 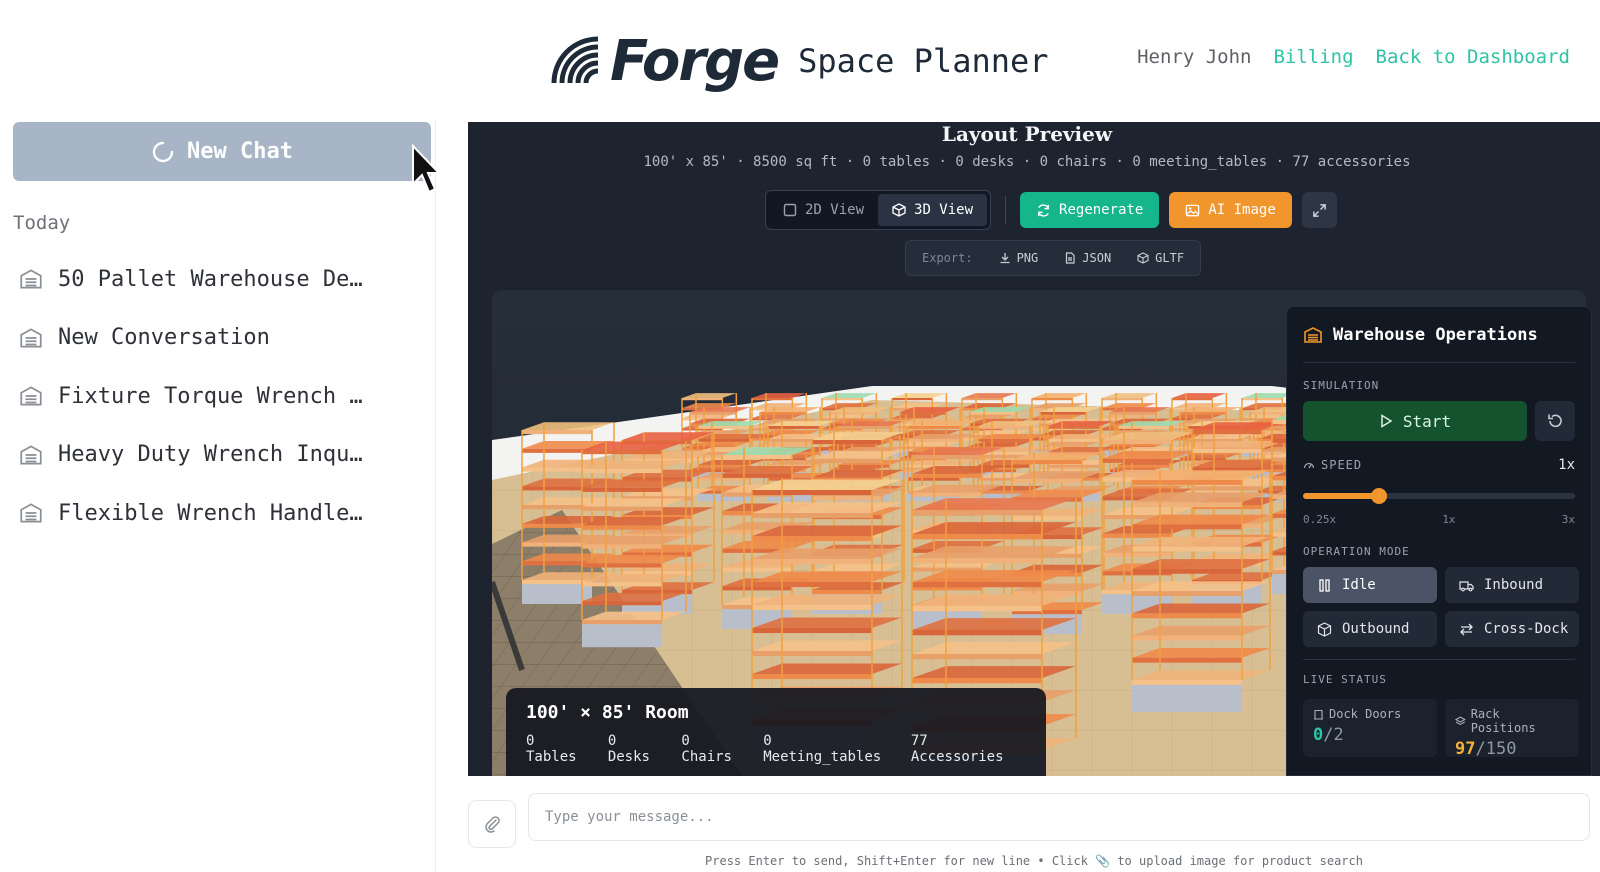 I want to click on rack-positions-value: 97/150, so click(x=1512, y=749).